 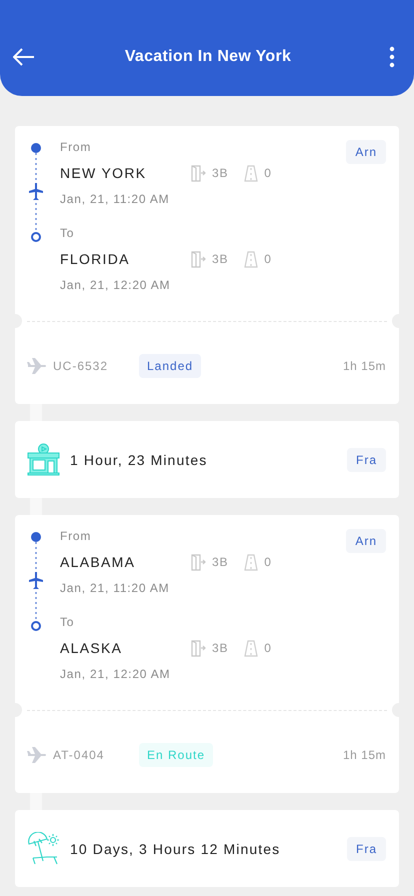 What do you see at coordinates (92, 648) in the screenshot?
I see `city-name: ALASKA` at bounding box center [92, 648].